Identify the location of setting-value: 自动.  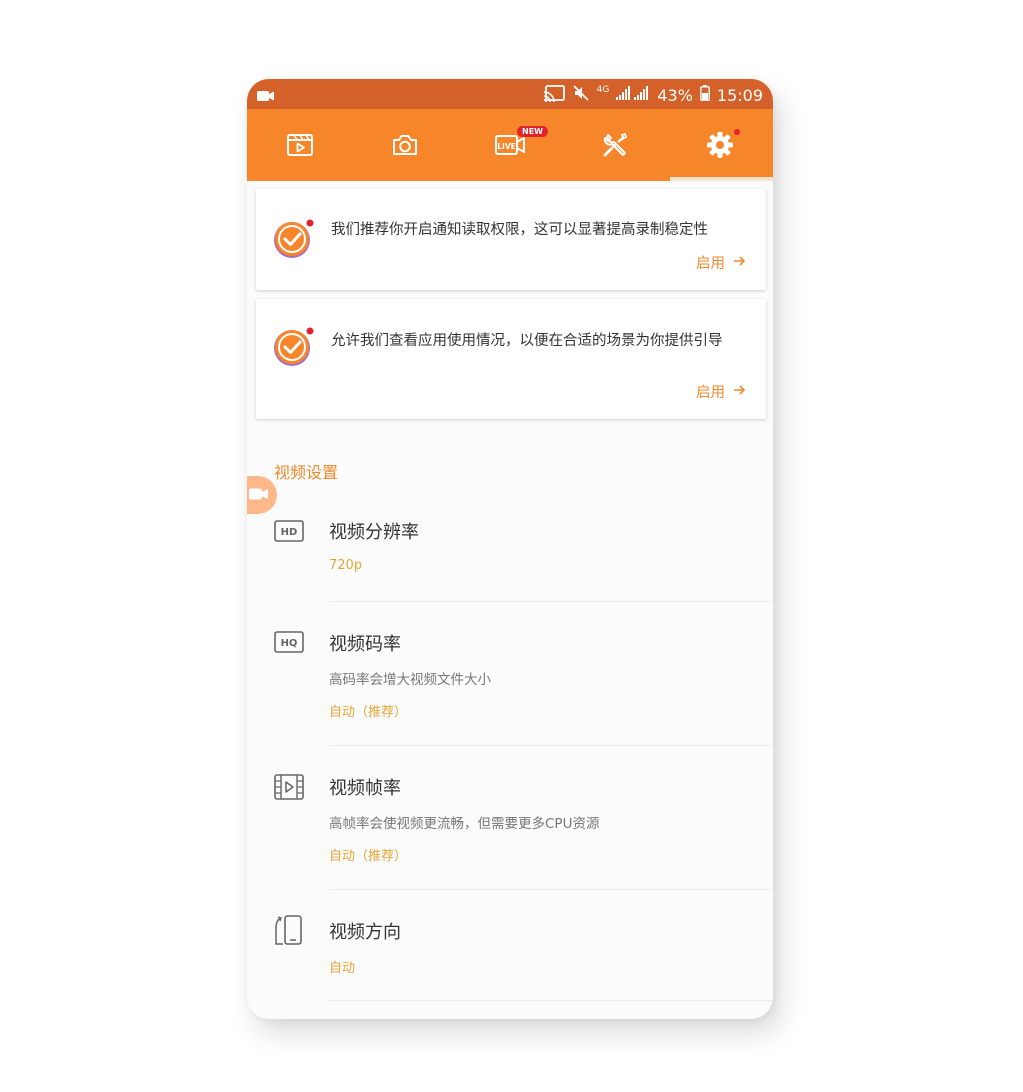
(342, 968).